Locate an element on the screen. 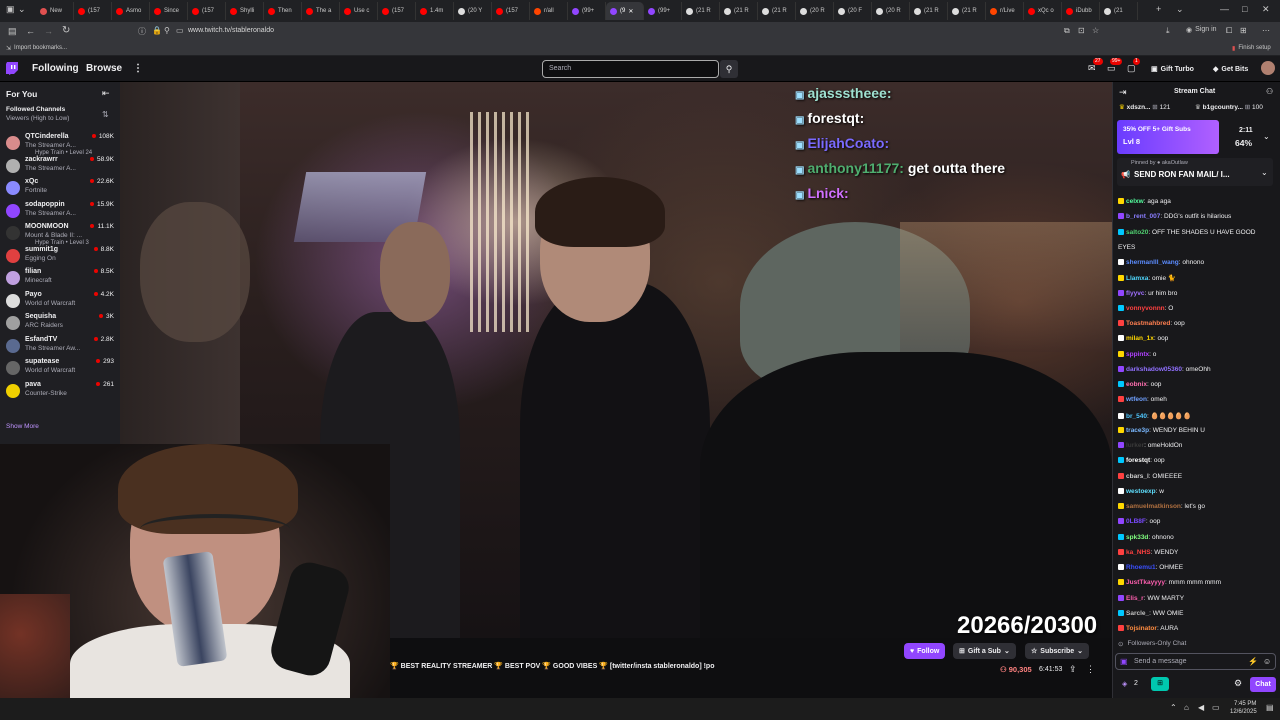 The height and width of the screenshot is (720, 1280). tab-search-icon: ⌄ is located at coordinates (1180, 9).